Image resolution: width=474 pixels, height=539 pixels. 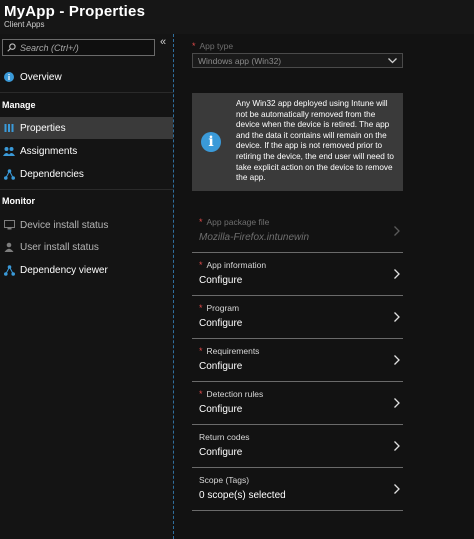 What do you see at coordinates (64, 225) in the screenshot?
I see `sidebar-item-label: Device install status` at bounding box center [64, 225].